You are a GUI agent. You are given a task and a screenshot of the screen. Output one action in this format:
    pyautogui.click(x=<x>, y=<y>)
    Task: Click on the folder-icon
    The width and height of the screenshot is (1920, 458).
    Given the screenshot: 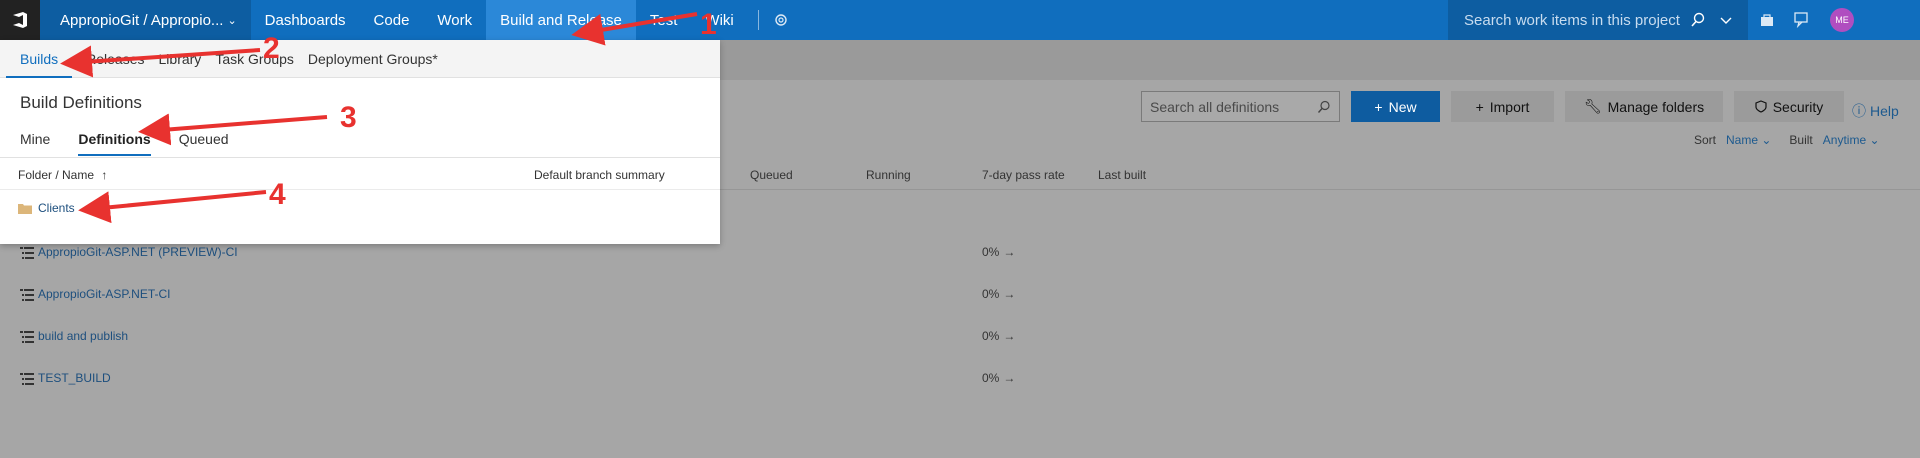 What is the action you would take?
    pyautogui.click(x=25, y=208)
    